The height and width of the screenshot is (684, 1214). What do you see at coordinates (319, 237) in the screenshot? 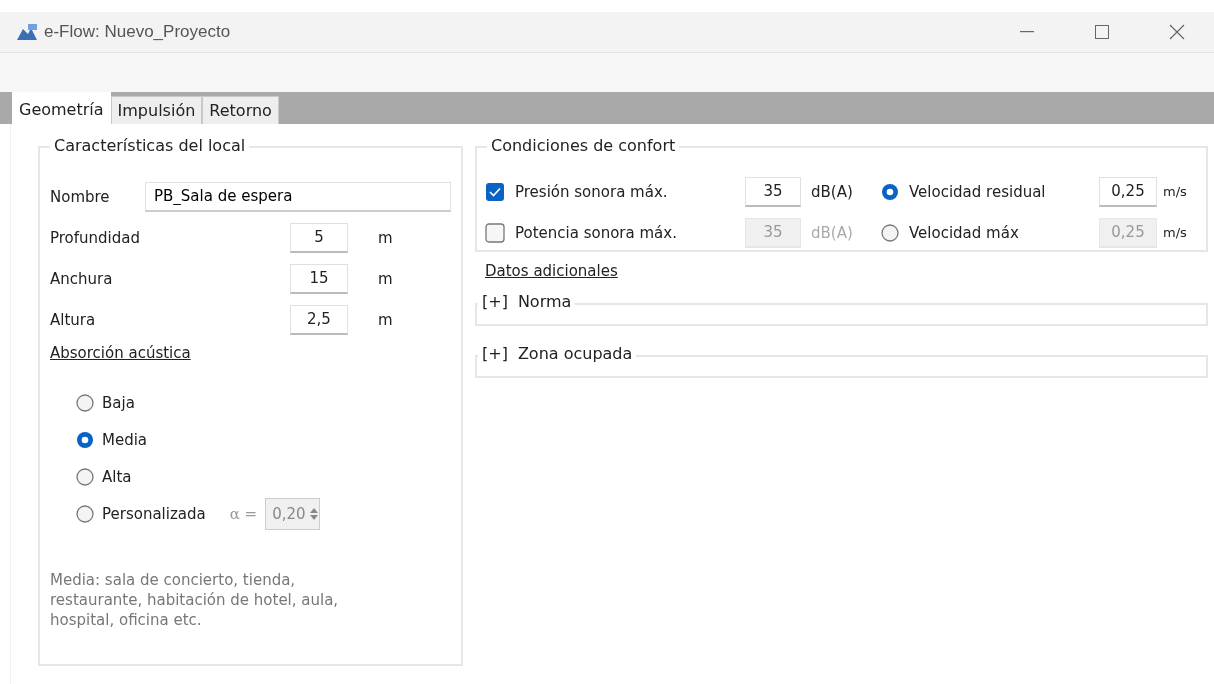
I see `number-field: 5` at bounding box center [319, 237].